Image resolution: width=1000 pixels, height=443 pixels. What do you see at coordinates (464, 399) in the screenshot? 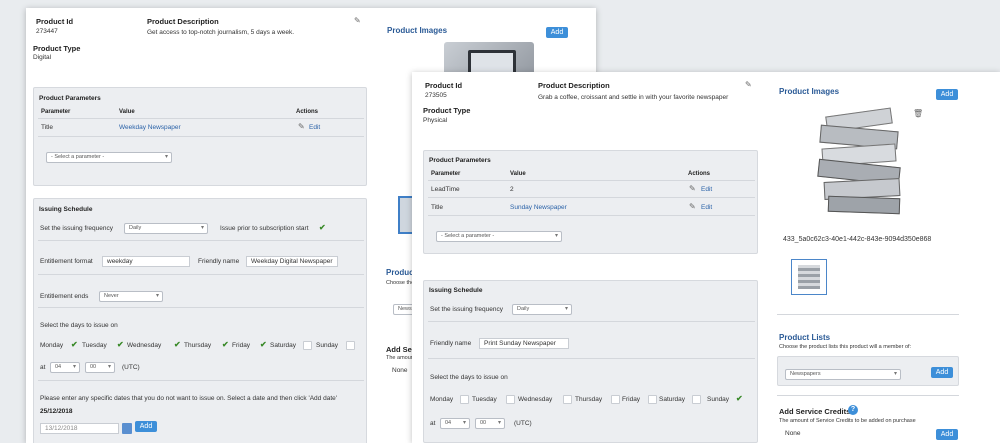
I see `day-checkbox-monday` at bounding box center [464, 399].